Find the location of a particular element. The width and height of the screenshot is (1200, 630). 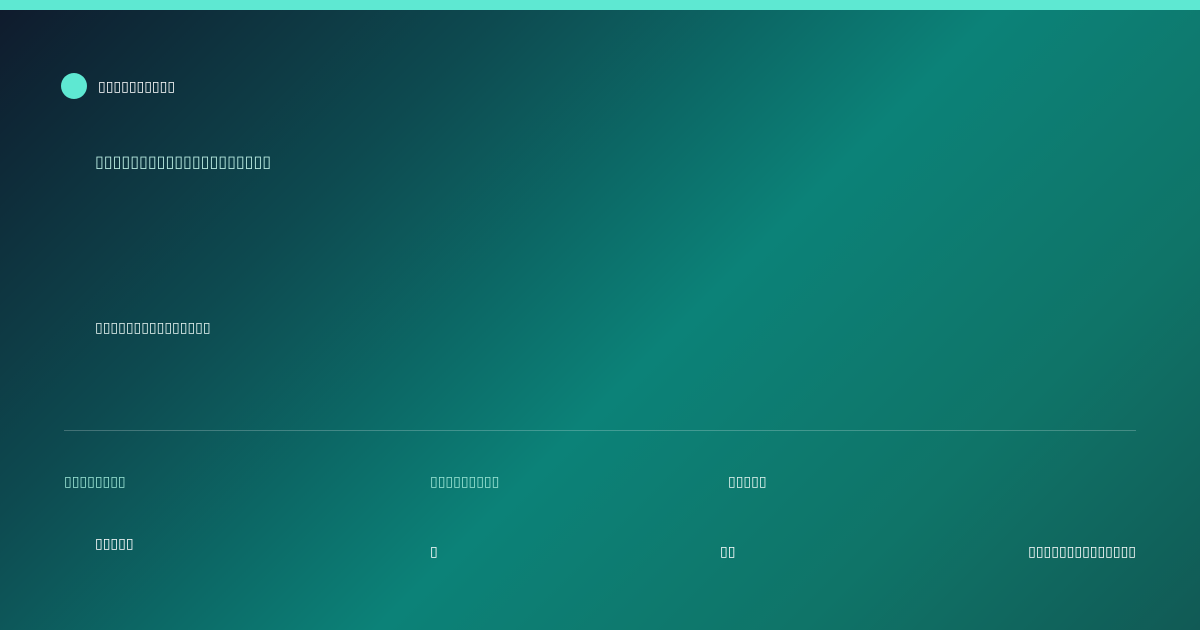

meta-value-1: ▯▯▯▯▯ is located at coordinates (114, 544).